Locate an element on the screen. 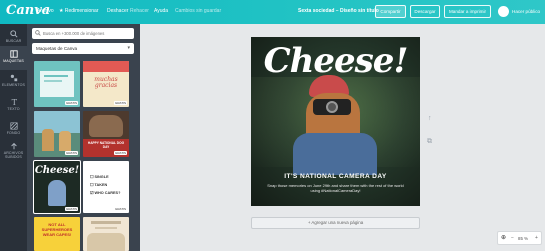 This screenshot has width=545, height=251. sidebar-item-uploads: ARCHIVOS SUBIDOS is located at coordinates (13, 153).